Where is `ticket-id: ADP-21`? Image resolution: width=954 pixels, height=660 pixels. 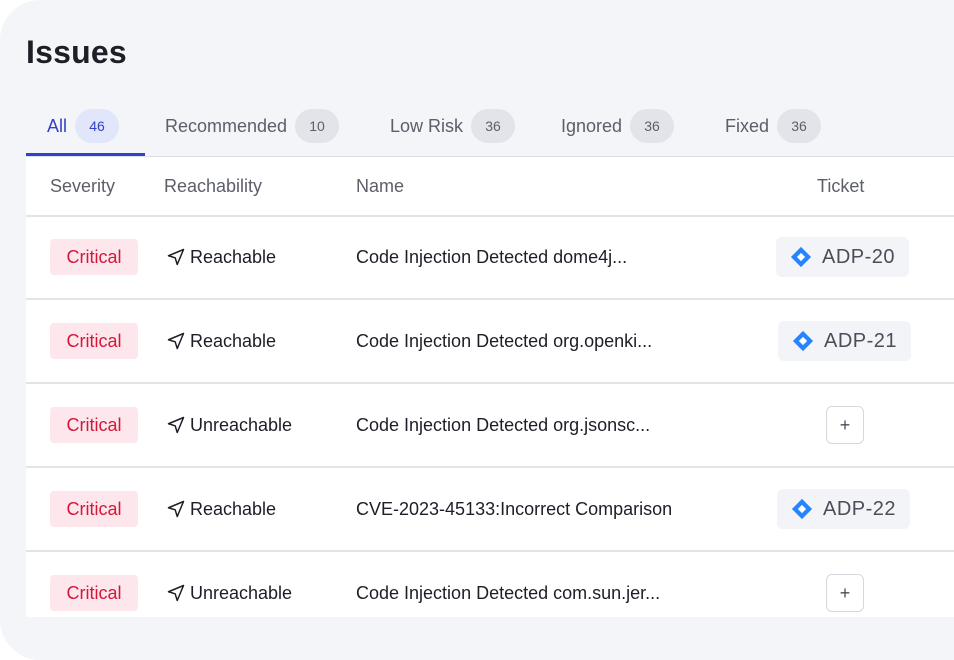 ticket-id: ADP-21 is located at coordinates (861, 340).